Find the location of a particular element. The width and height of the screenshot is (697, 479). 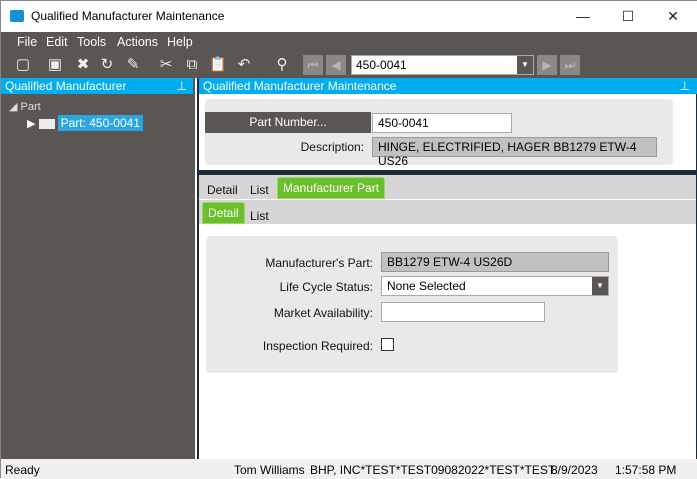

tree-item-part: ▶ Part: 450-0041 is located at coordinates (85, 123).